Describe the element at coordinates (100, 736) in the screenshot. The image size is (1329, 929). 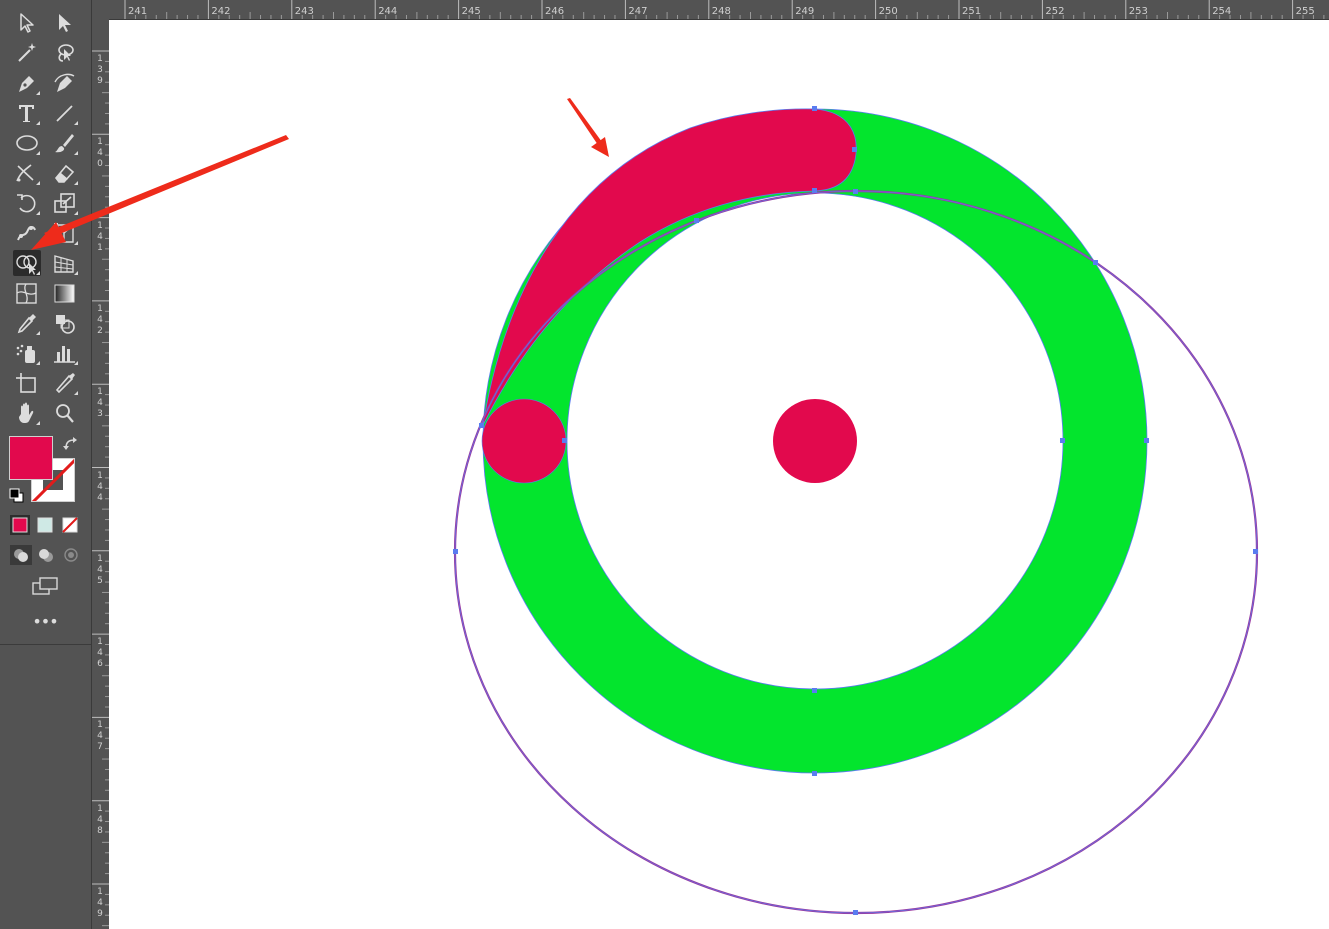
I see `ruler-label: 147` at that location.